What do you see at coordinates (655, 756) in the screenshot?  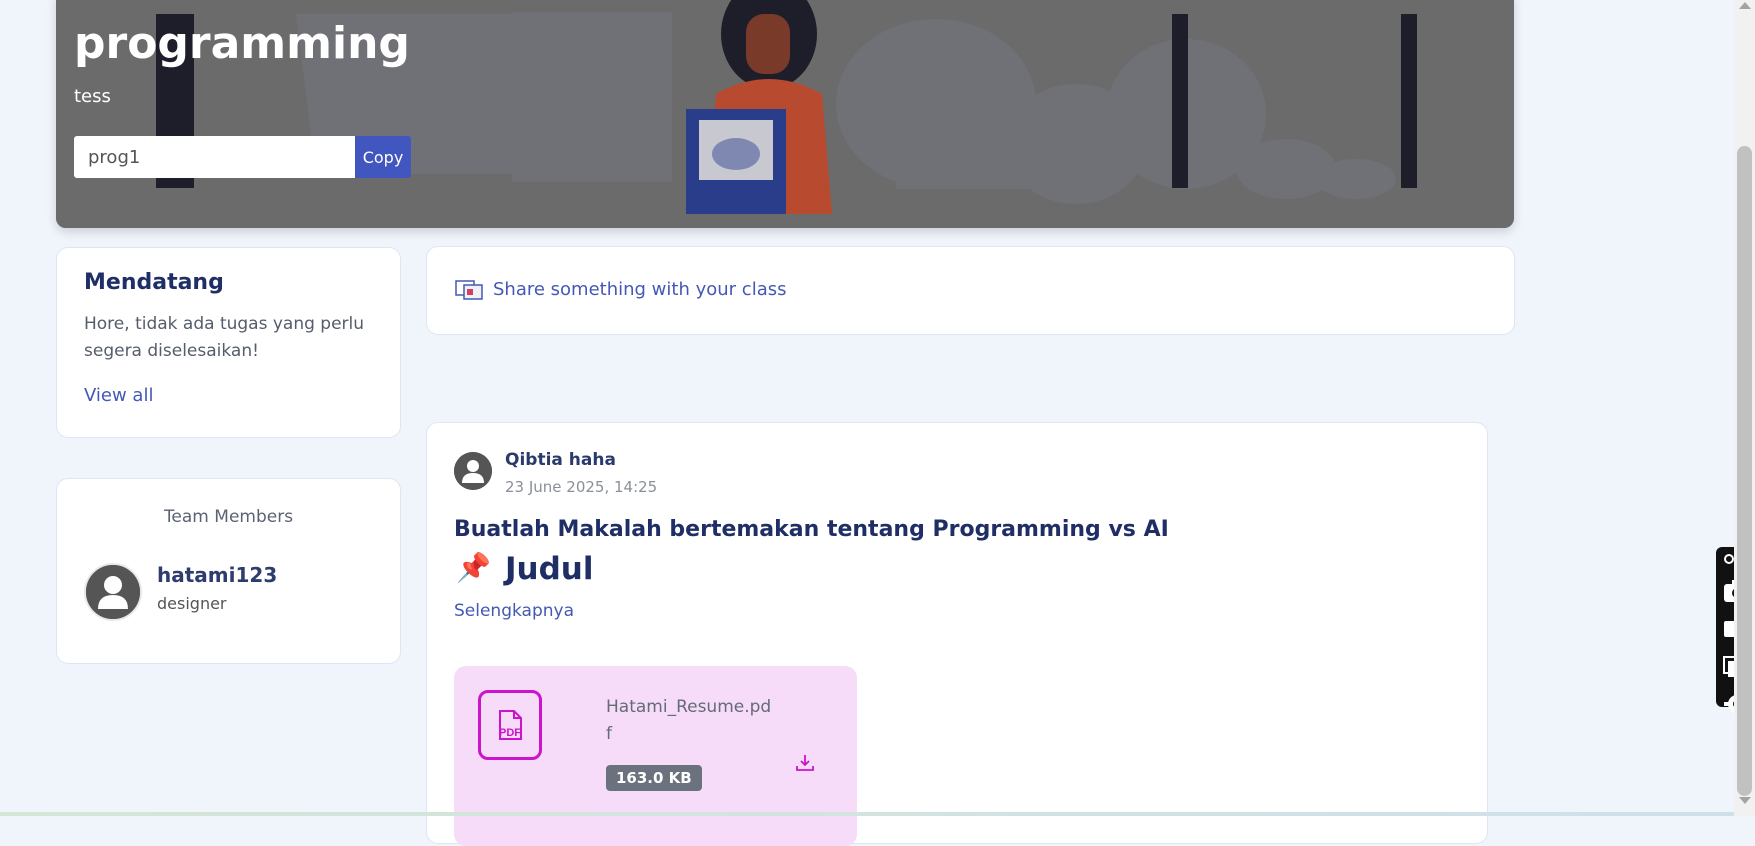 I see `attachment-card: PDF Hatami_Resume.pdf 163.0 KB` at bounding box center [655, 756].